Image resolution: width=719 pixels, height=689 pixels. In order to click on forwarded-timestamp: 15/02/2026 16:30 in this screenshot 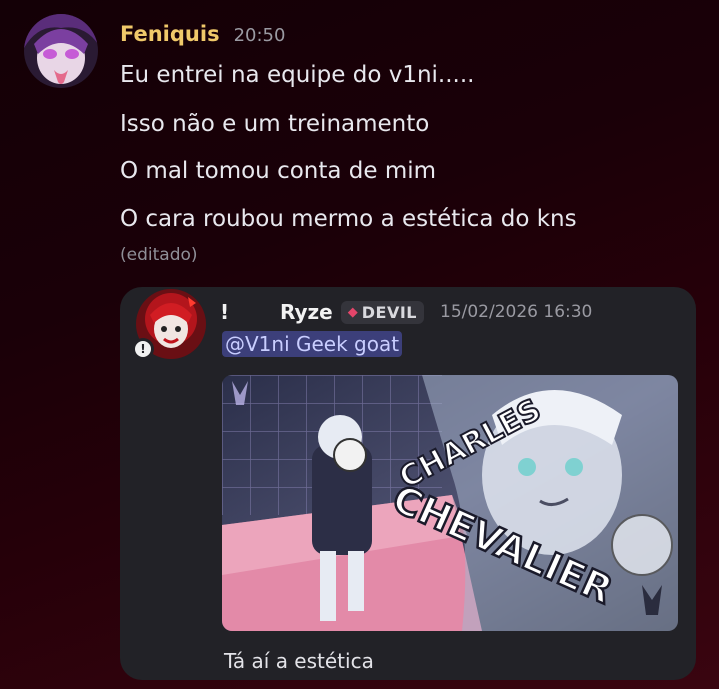, I will do `click(516, 312)`.